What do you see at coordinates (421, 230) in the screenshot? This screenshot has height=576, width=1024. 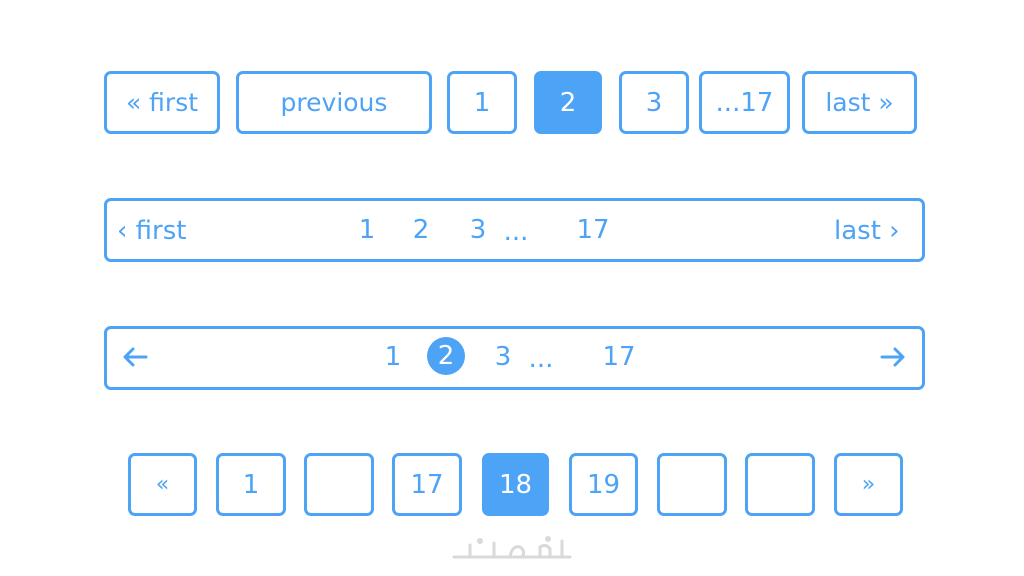 I see `page-2-link: 2` at bounding box center [421, 230].